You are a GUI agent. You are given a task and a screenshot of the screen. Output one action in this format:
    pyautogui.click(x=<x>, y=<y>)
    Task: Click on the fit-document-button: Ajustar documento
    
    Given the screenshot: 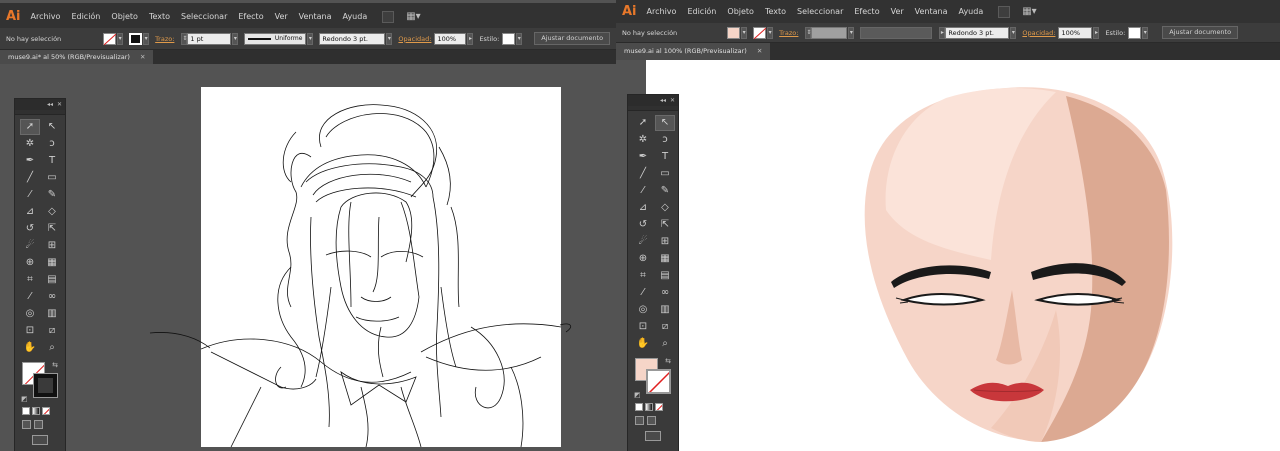 What is the action you would take?
    pyautogui.click(x=1200, y=32)
    